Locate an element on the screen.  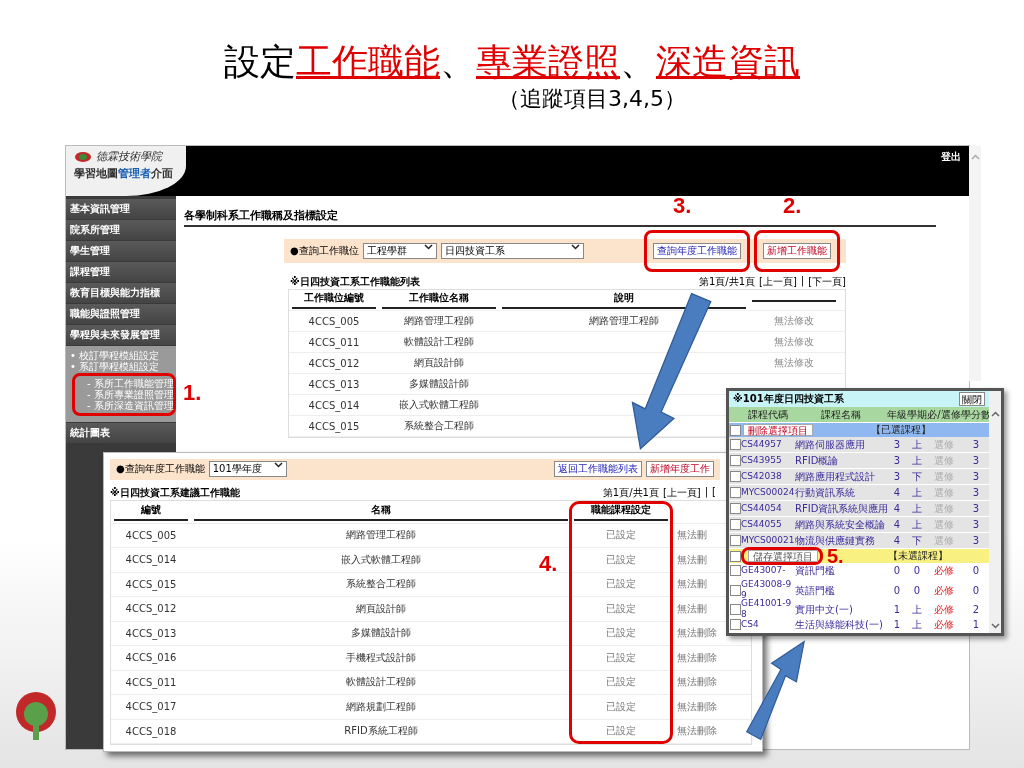
course-code: CS44055 is located at coordinates (768, 525).